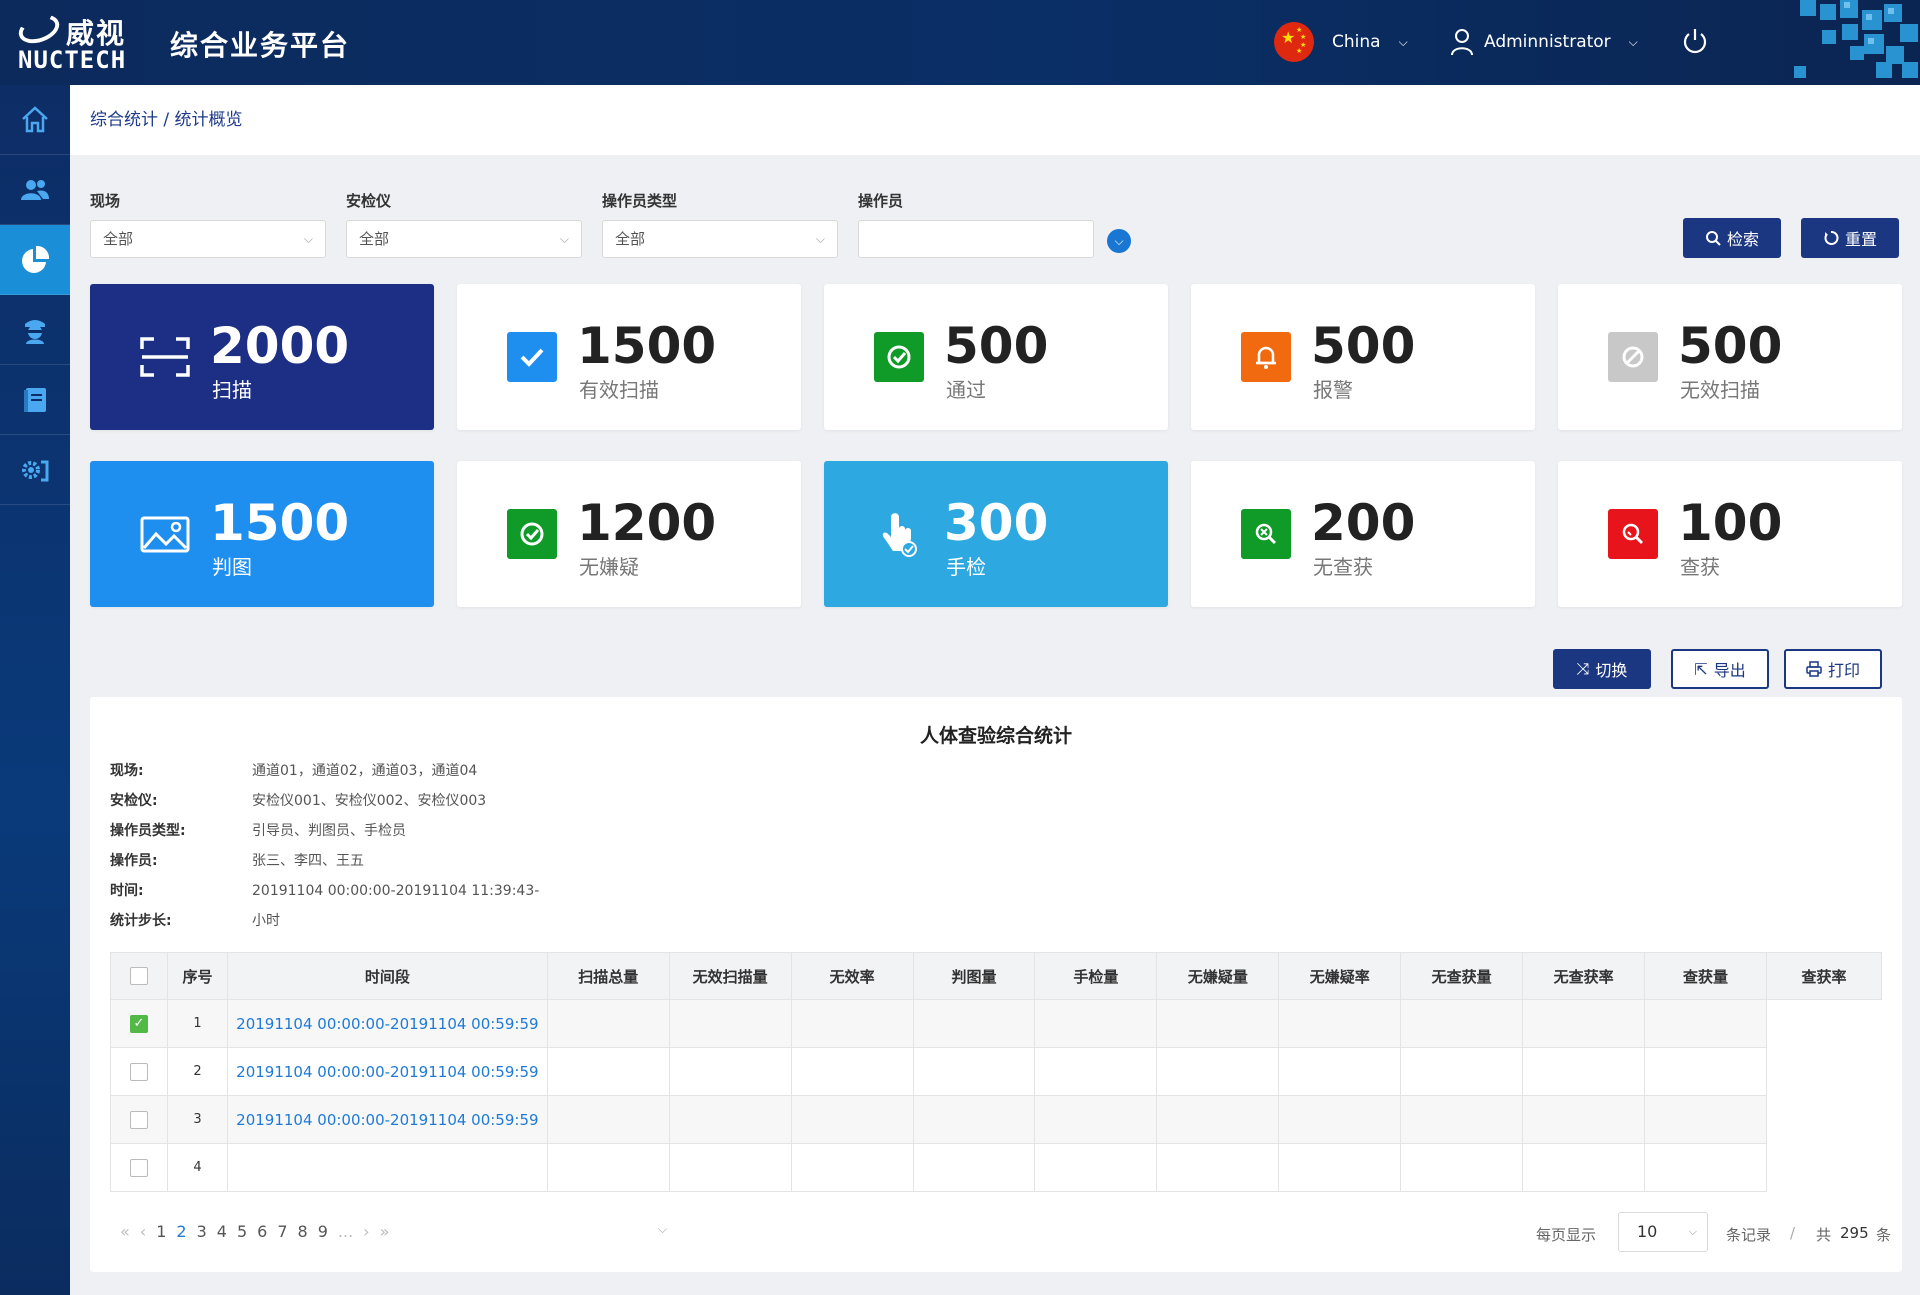 This screenshot has height=1295, width=1920. What do you see at coordinates (1341, 42) in the screenshot?
I see `language-selector: ★ ★ ★ ★ ★ China ⌵` at bounding box center [1341, 42].